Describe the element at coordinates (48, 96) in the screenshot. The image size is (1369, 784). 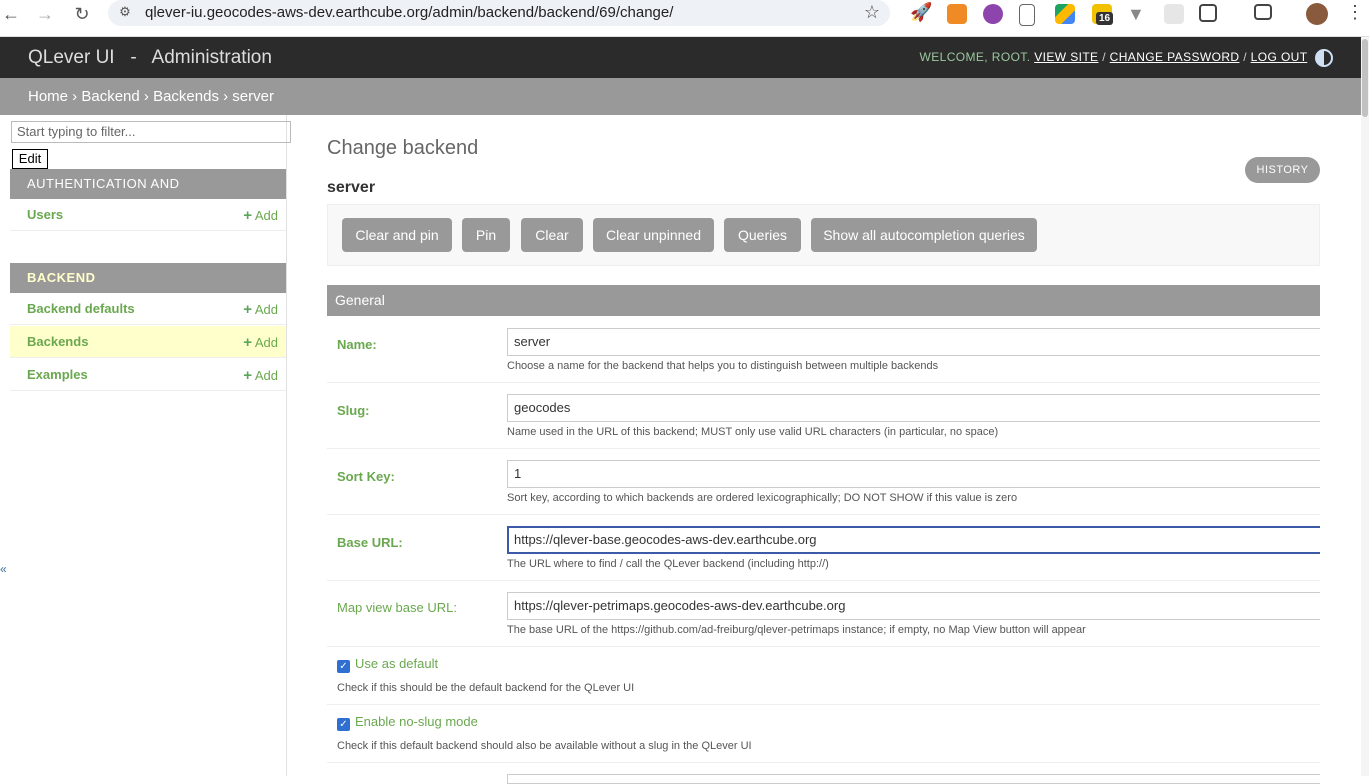
I see `breadcrumb-home: Home` at that location.